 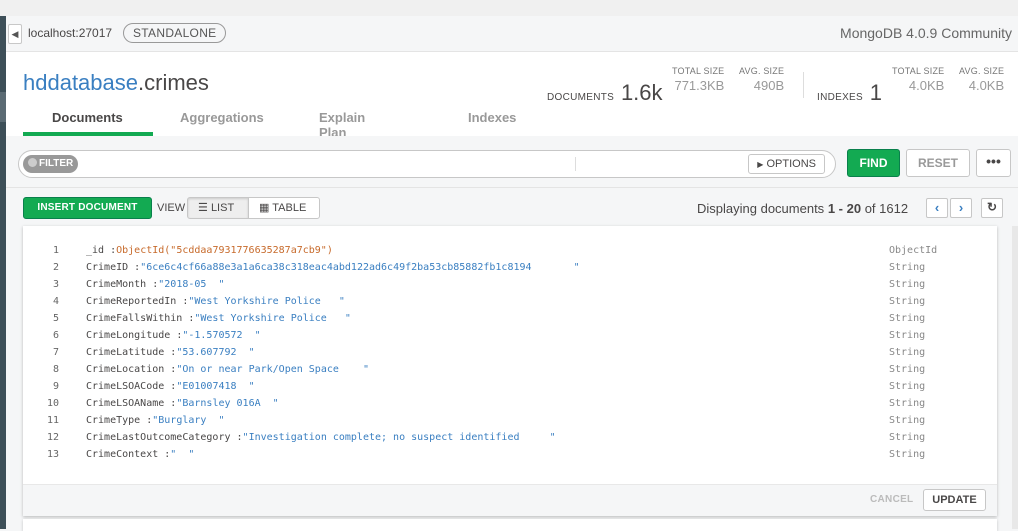 I want to click on filter-box: FILTER ▶ OPTIONS, so click(x=427, y=164).